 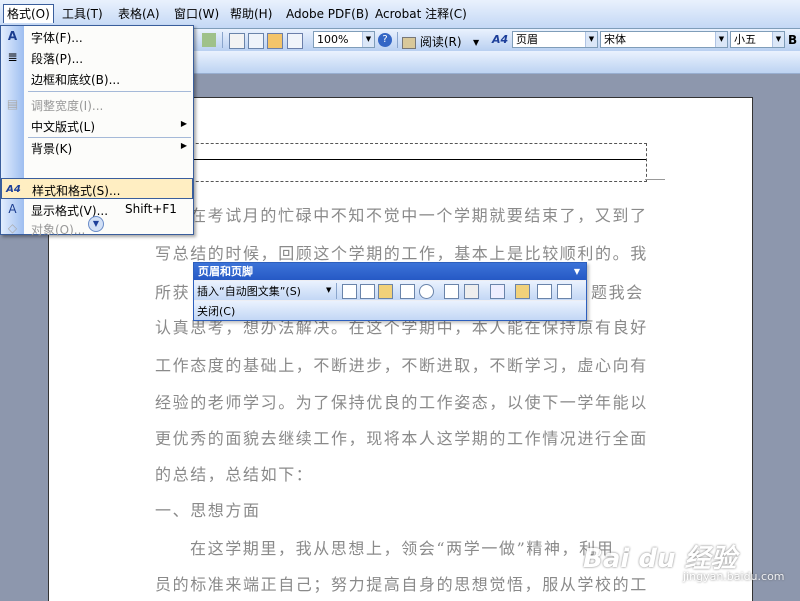 What do you see at coordinates (225, 271) in the screenshot?
I see `toolbar-title: 页眉和页脚` at bounding box center [225, 271].